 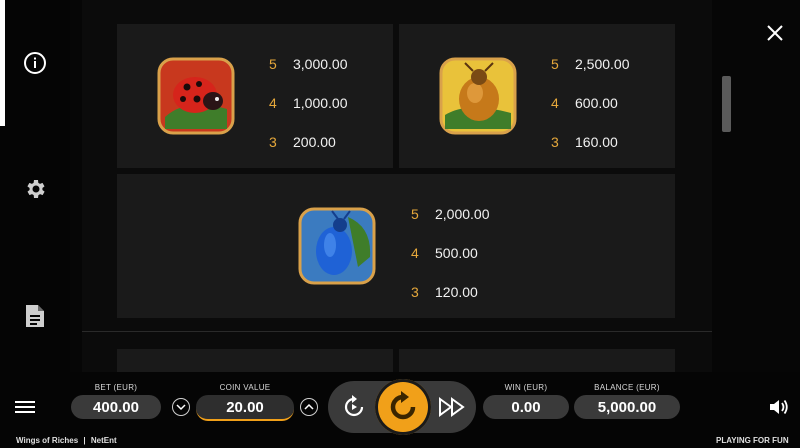 I want to click on payout-row: 4 600.00, so click(x=584, y=103).